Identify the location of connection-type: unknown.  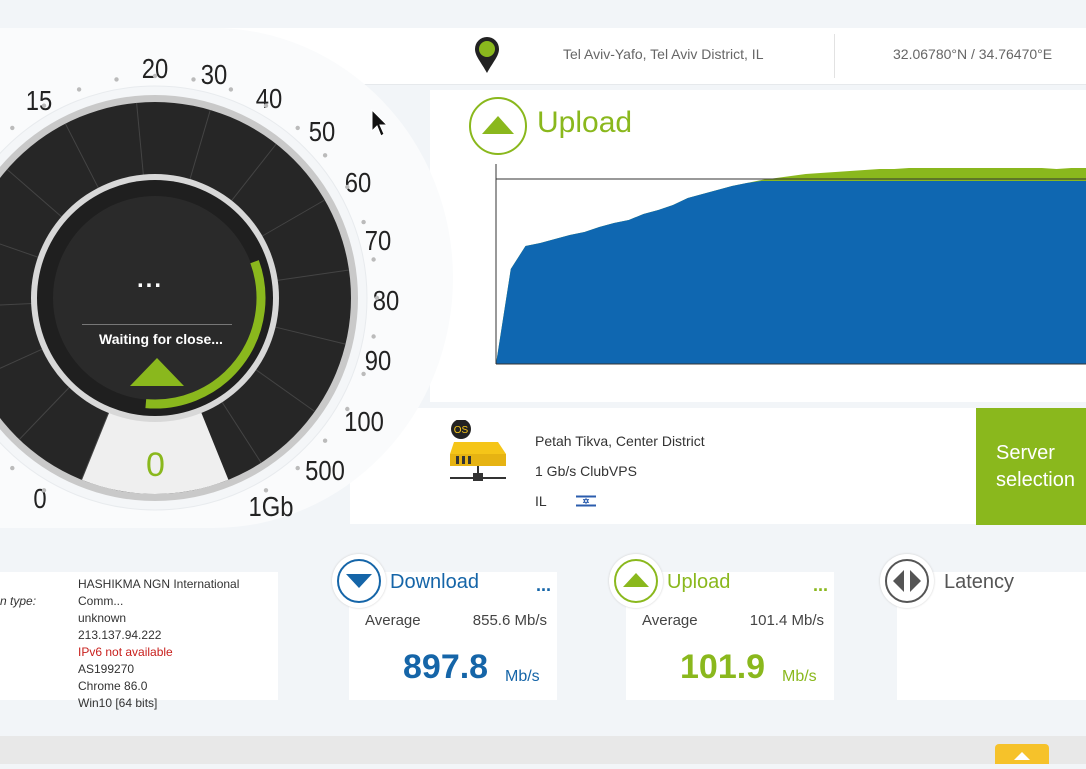
(102, 618).